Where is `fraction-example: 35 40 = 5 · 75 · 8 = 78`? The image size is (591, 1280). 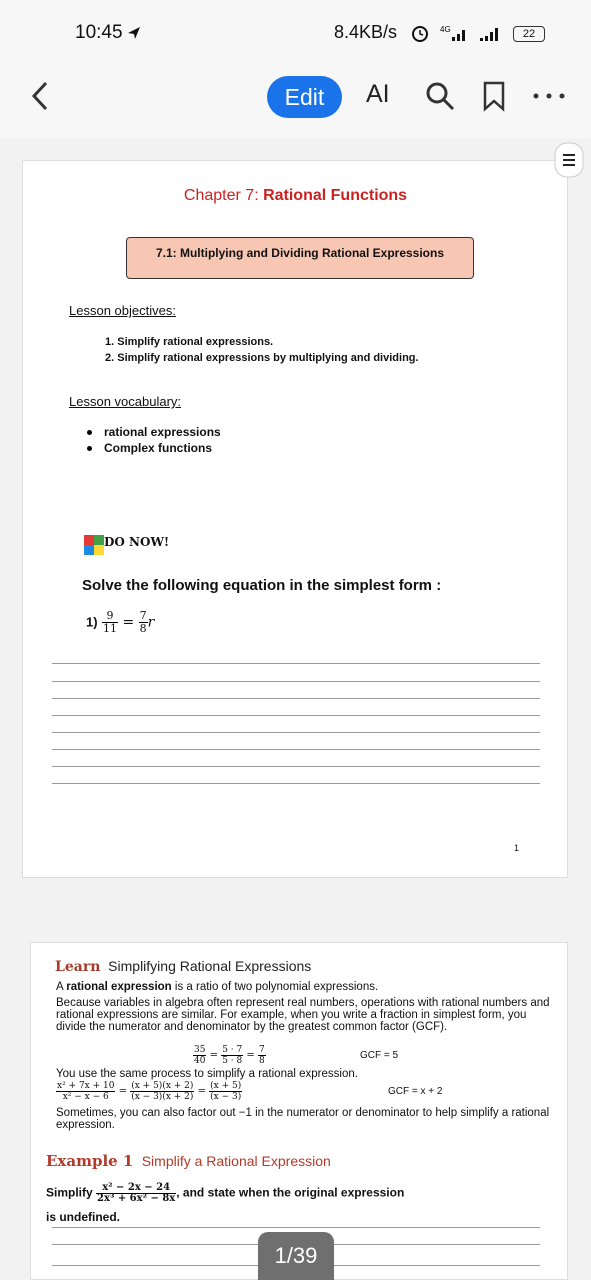
fraction-example: 35 40 = 5 · 75 · 8 = 78 is located at coordinates (229, 1055).